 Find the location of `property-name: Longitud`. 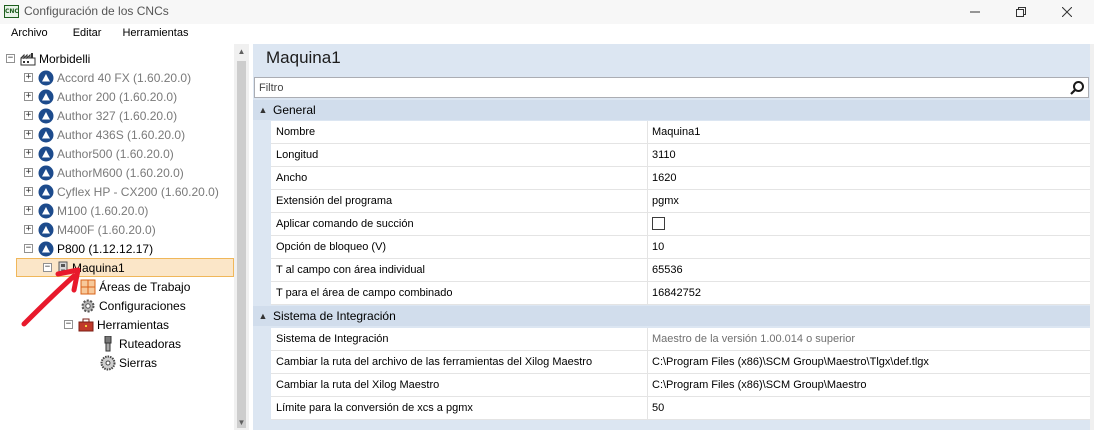

property-name: Longitud is located at coordinates (459, 155).